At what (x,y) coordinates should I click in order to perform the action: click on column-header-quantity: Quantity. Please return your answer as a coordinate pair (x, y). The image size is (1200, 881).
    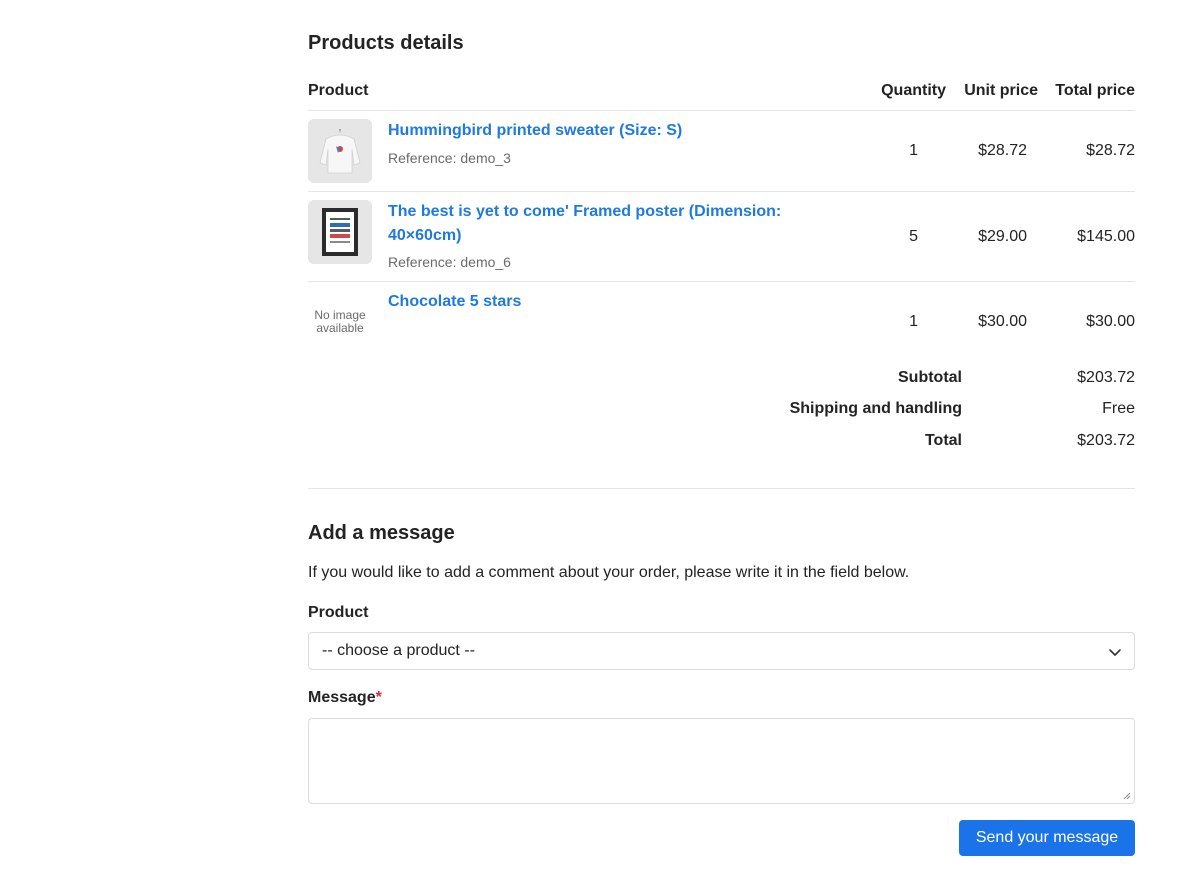
    Looking at the image, I should click on (913, 90).